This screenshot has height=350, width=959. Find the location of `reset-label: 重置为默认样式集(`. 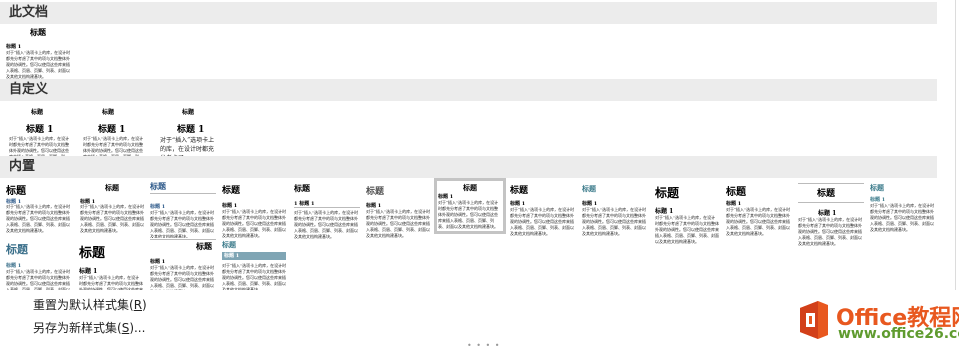

reset-label: 重置为默认样式集( is located at coordinates (83, 305).